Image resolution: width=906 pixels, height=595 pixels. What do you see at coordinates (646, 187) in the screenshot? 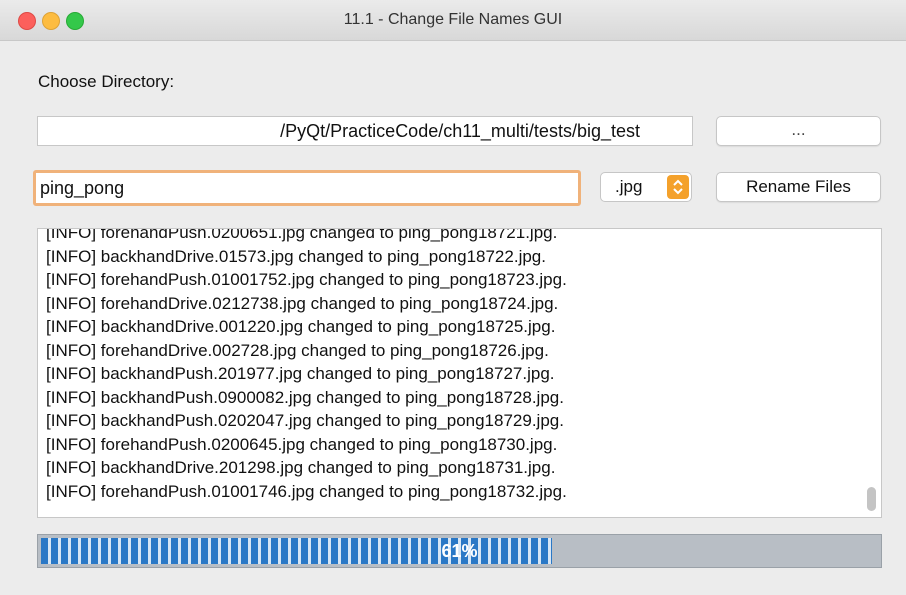
I see `extension-select: .jpg` at bounding box center [646, 187].